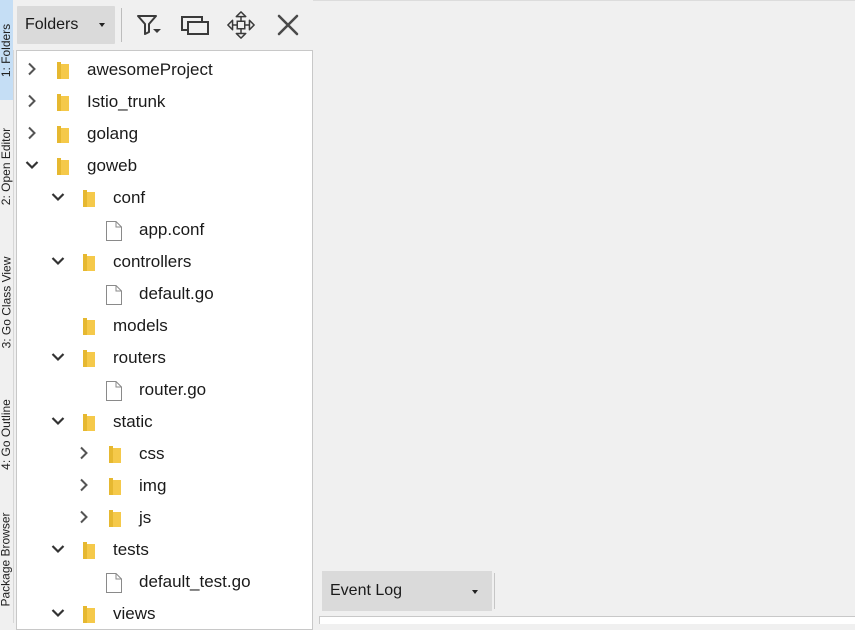 This screenshot has height=630, width=855. Describe the element at coordinates (176, 293) in the screenshot. I see `tree-item-label: default.go` at that location.